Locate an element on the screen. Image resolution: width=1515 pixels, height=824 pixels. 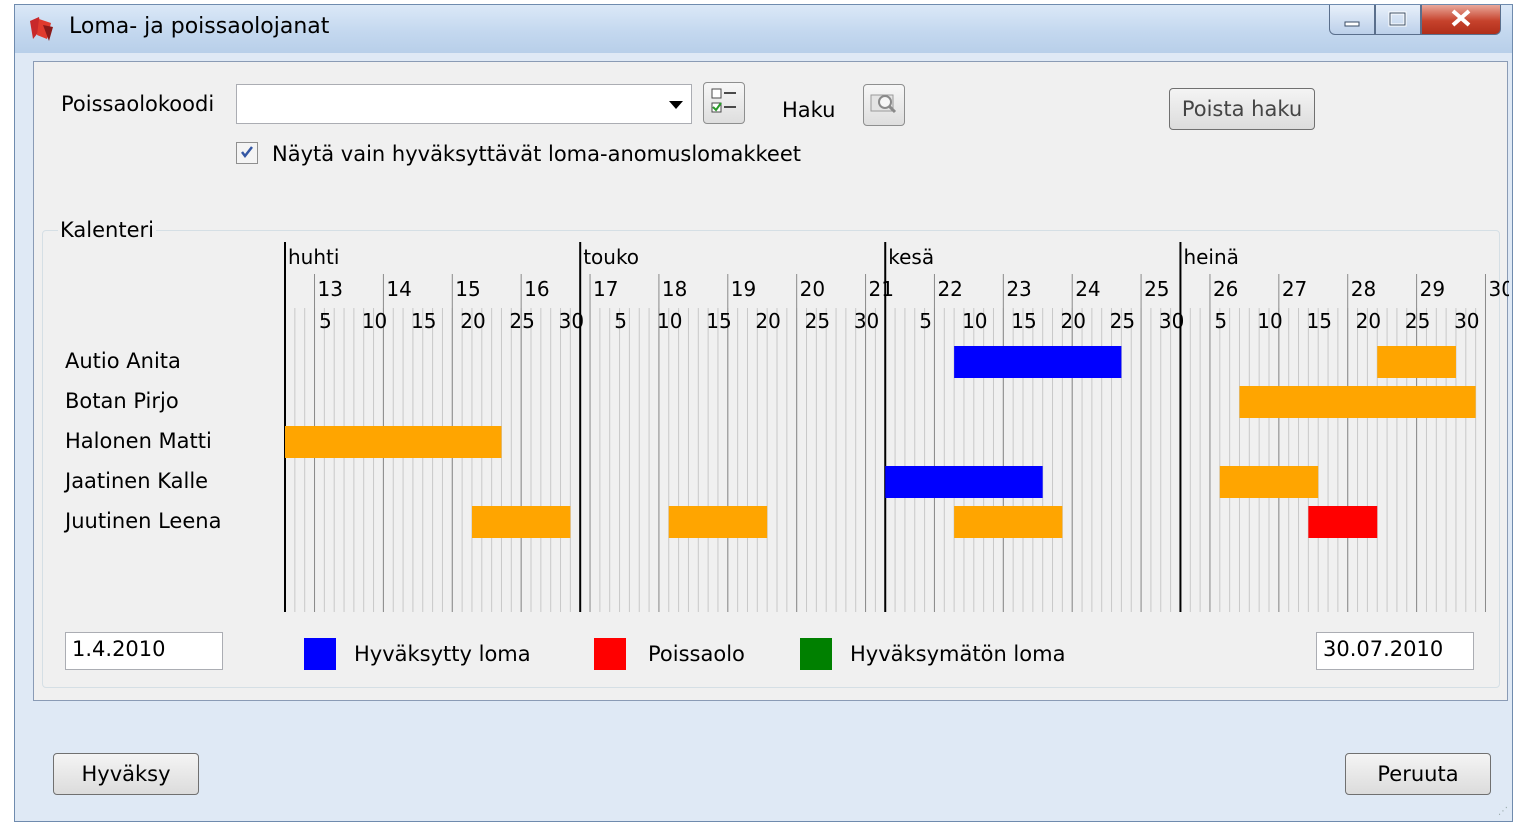
clear-search-button: Poista haku is located at coordinates (1242, 109).